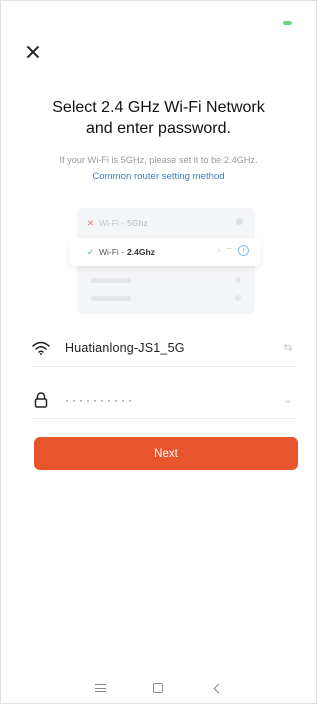  Describe the element at coordinates (172, 348) in the screenshot. I see `wifi-name-value: Huatianlong-JS1_5G` at that location.